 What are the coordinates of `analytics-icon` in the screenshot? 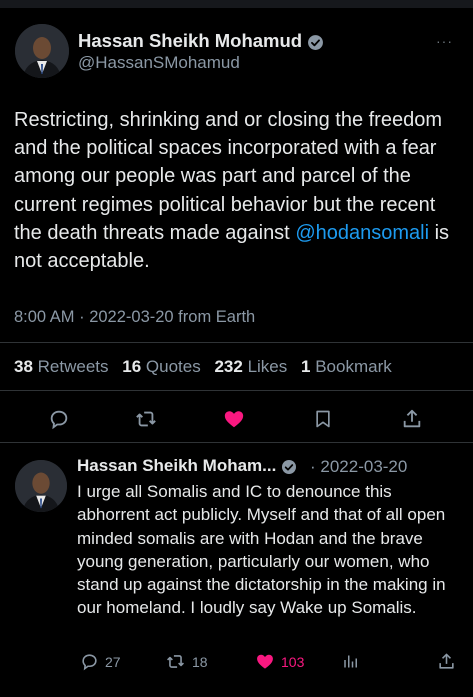 It's located at (350, 661).